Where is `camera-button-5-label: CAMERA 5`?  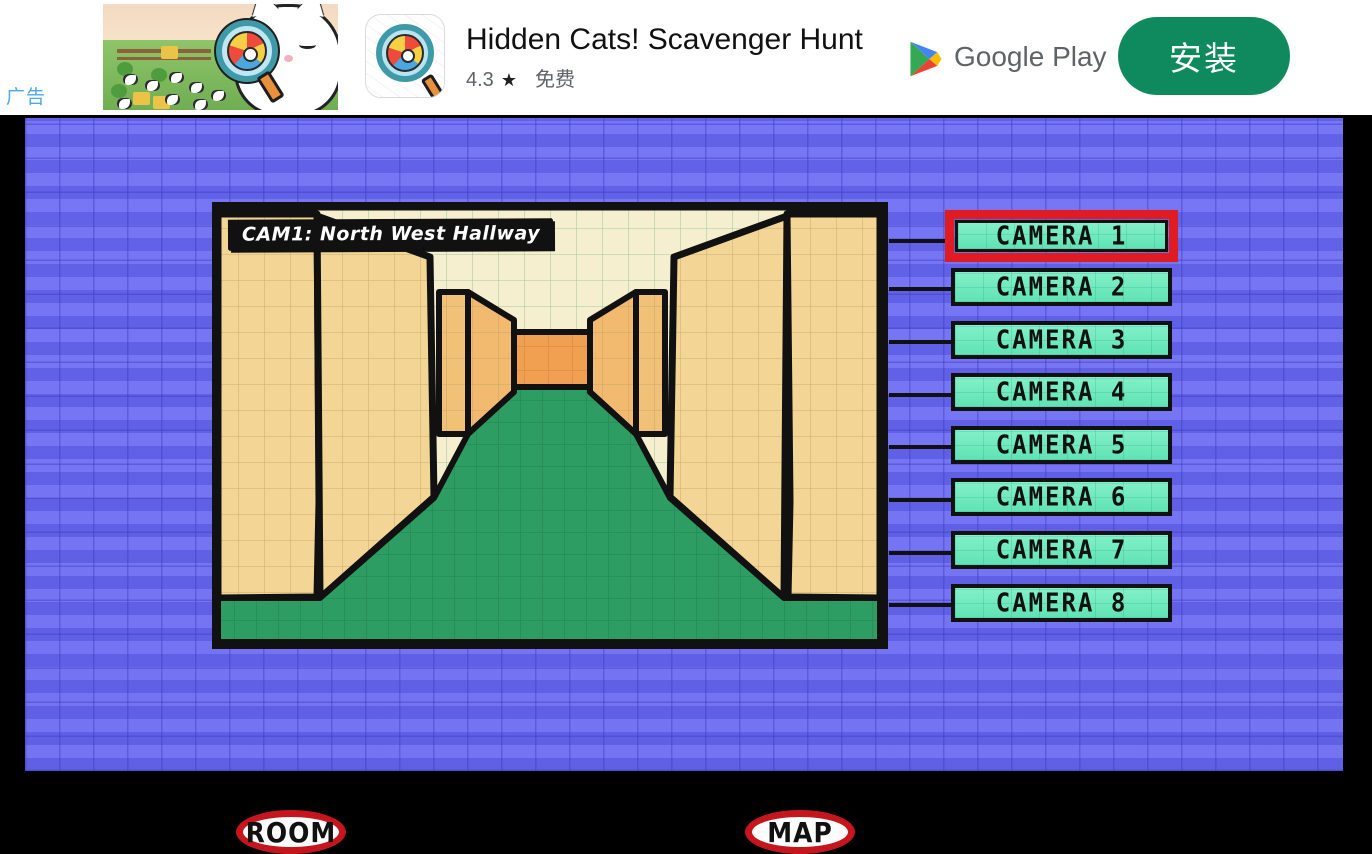
camera-button-5-label: CAMERA 5 is located at coordinates (1061, 445).